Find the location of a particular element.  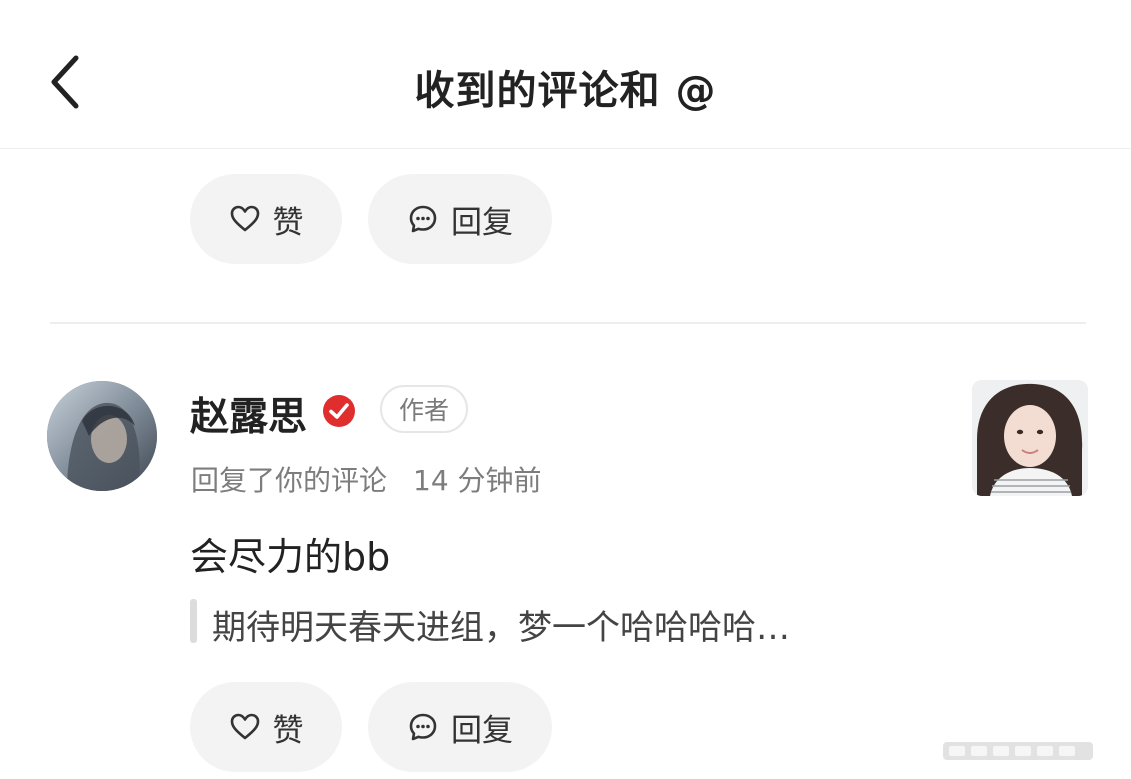

thumbnail-image is located at coordinates (1030, 438).